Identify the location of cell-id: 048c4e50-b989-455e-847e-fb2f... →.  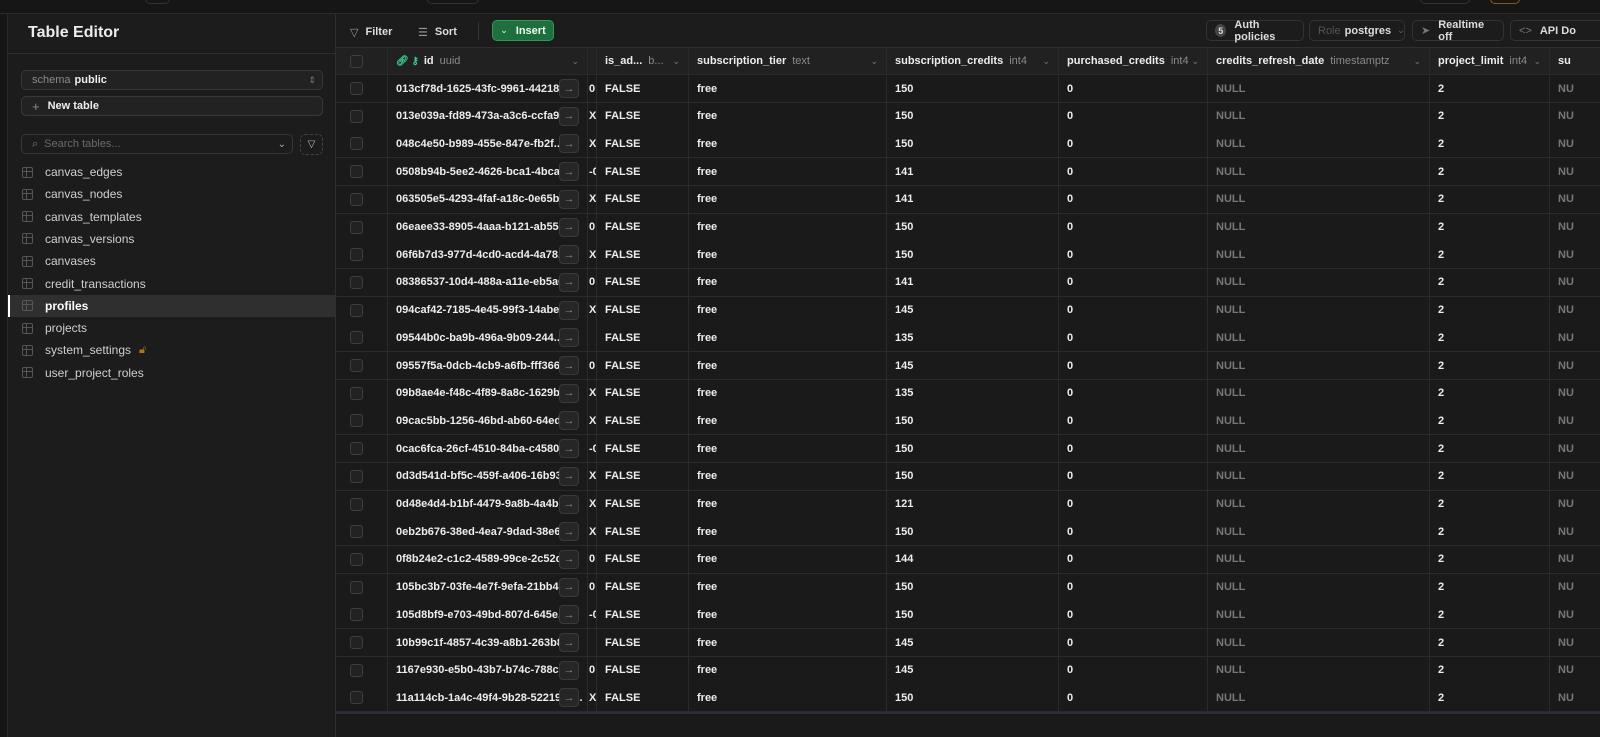
(488, 144).